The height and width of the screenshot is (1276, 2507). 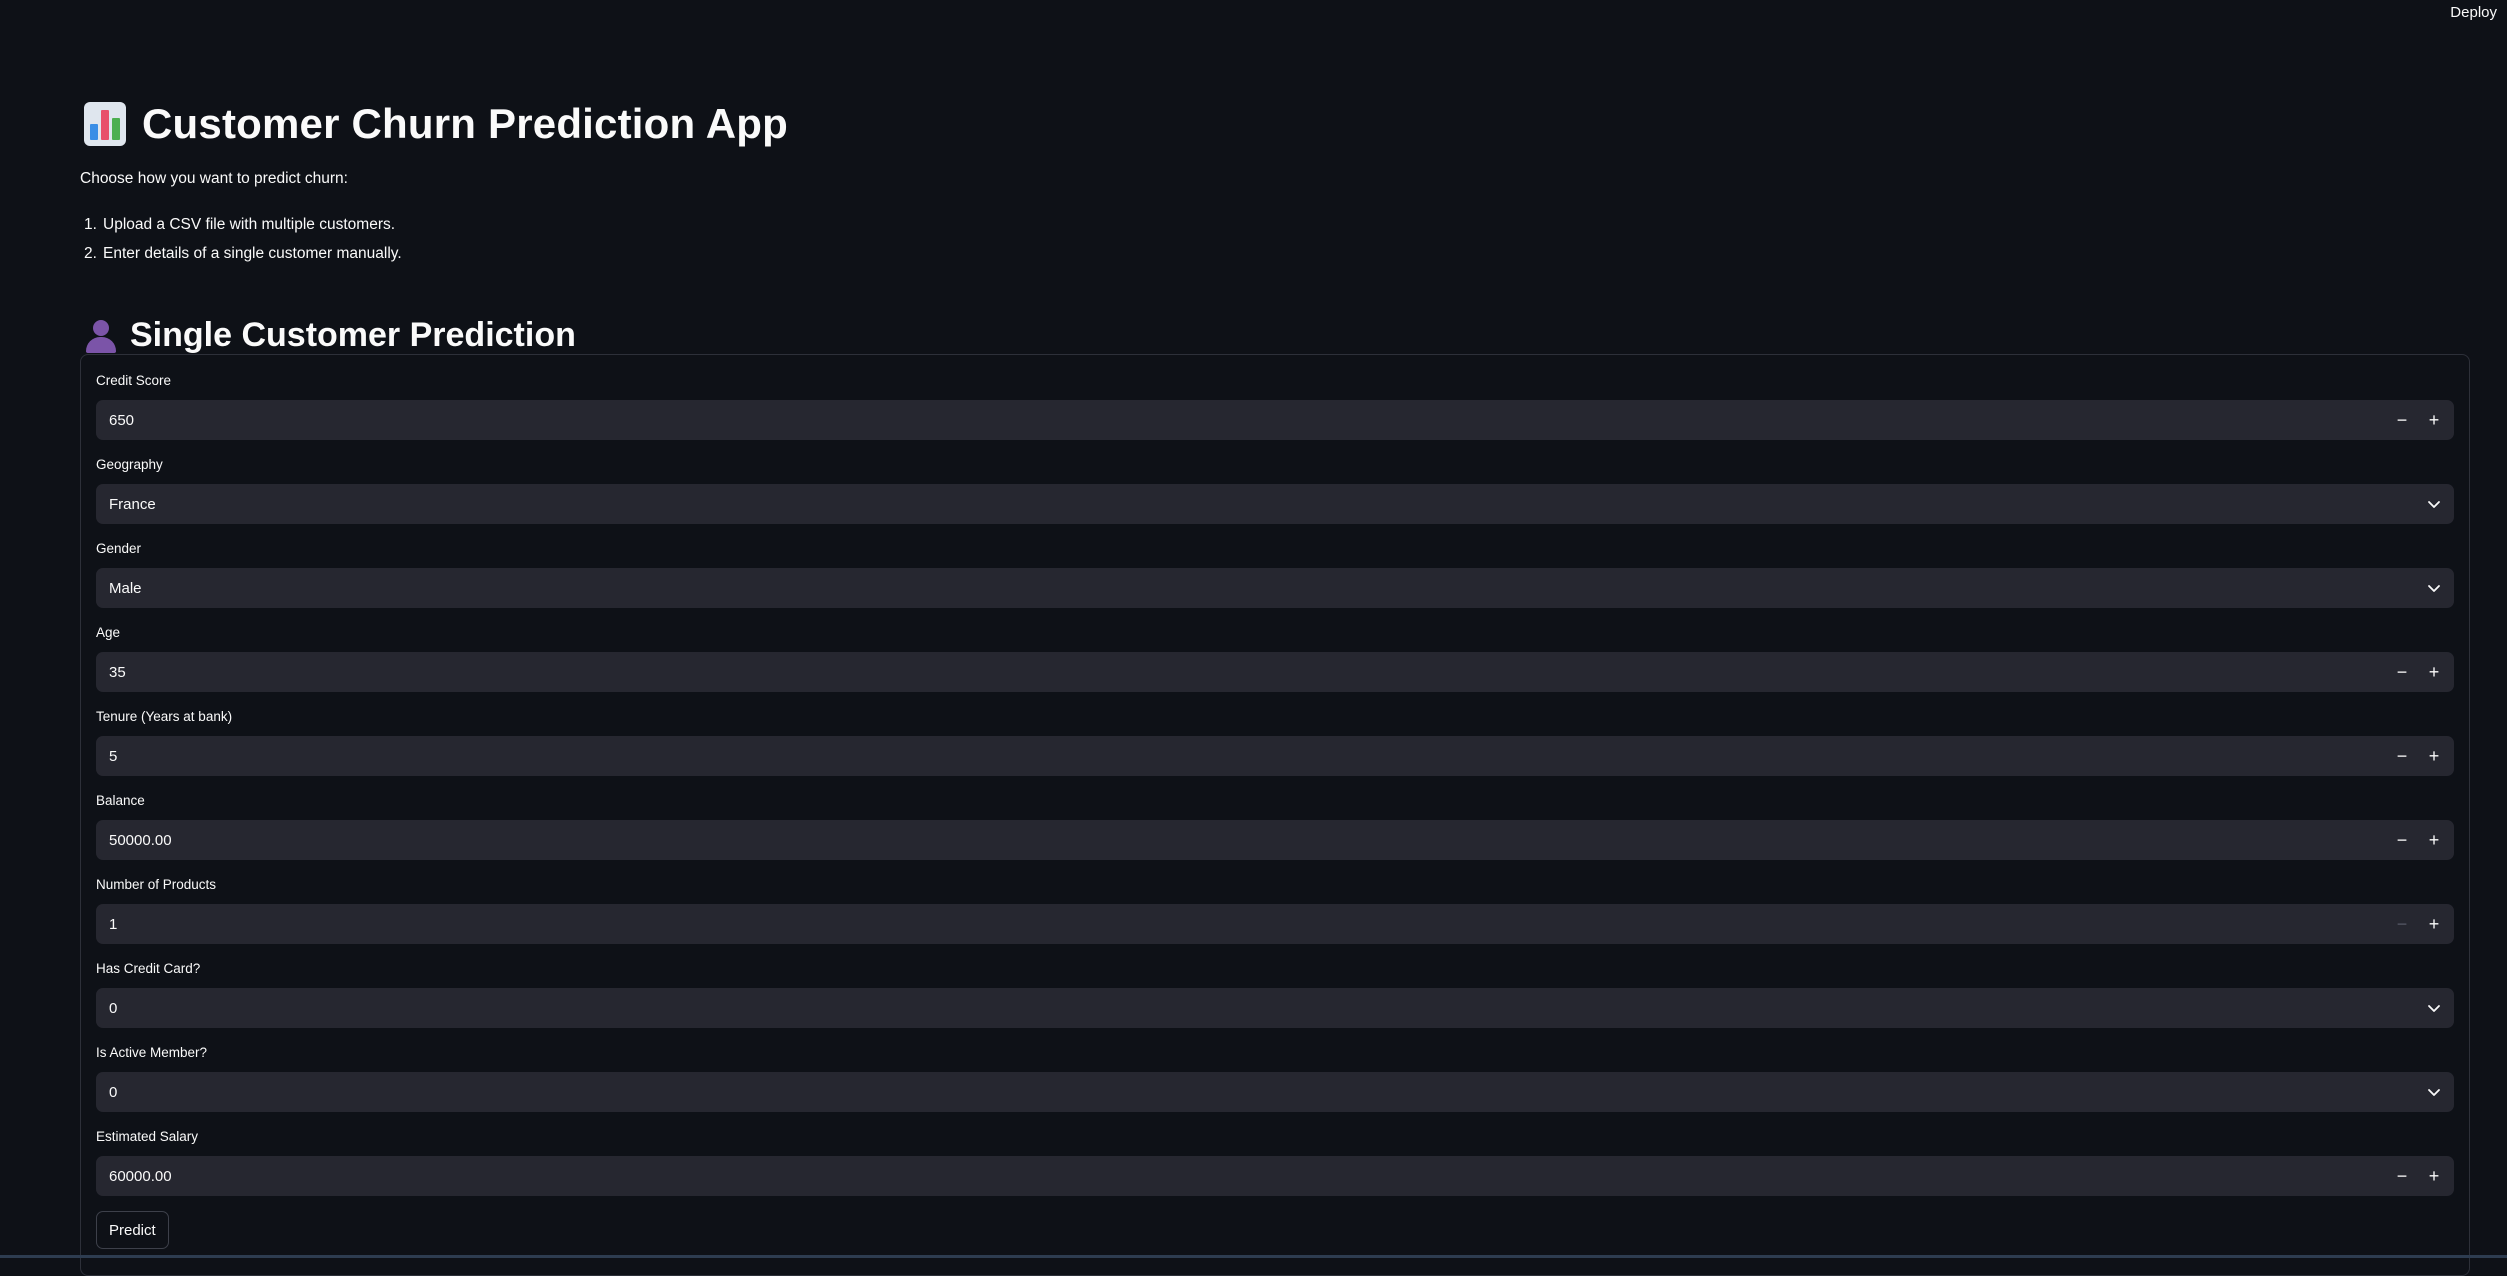 I want to click on field-label: Has Credit Card?, so click(x=1275, y=969).